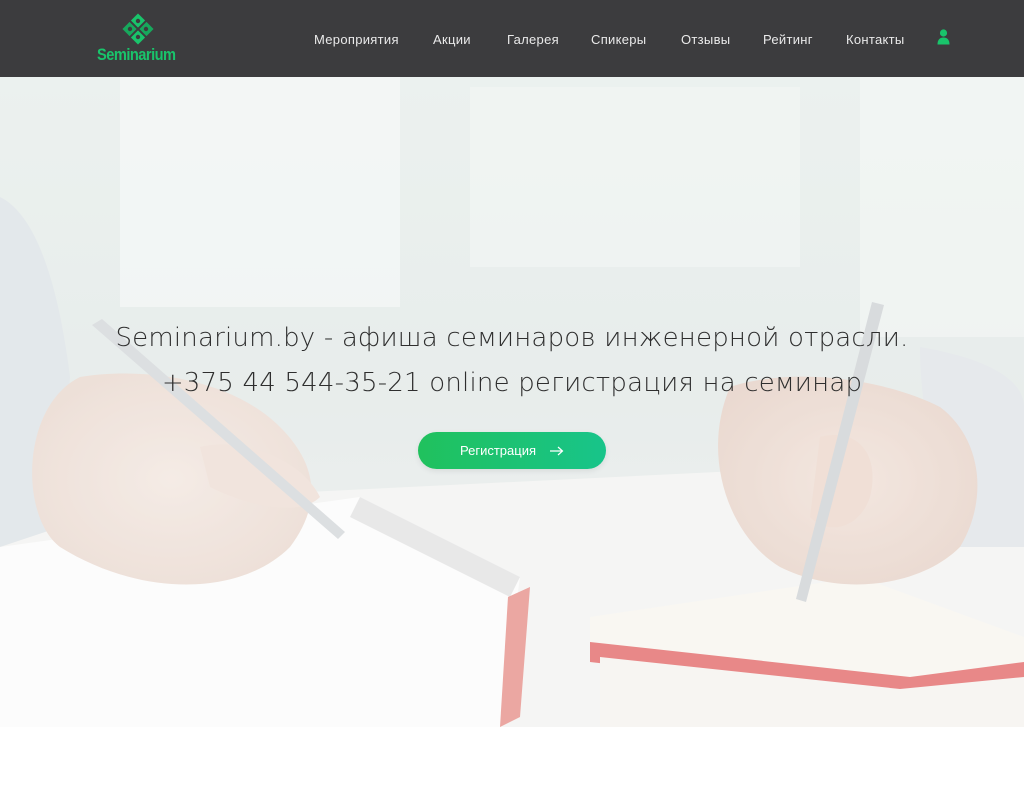 Image resolution: width=1024 pixels, height=785 pixels. I want to click on nav-item-rating: Рейтинг, so click(788, 39).